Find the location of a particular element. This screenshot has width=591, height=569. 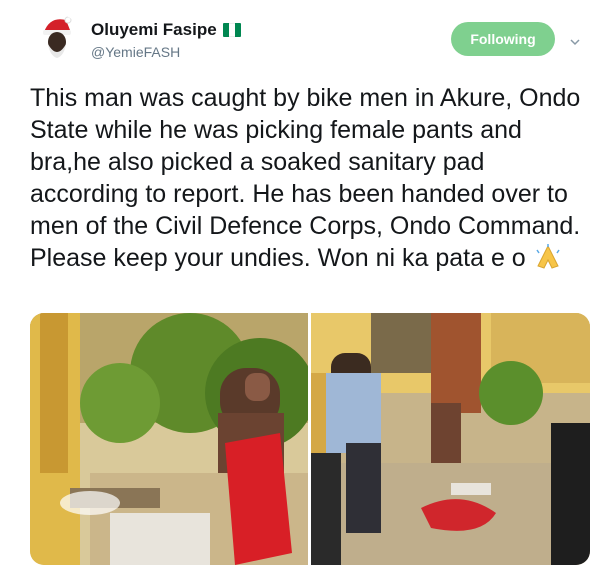

display-name: Oluyemi Fasipe is located at coordinates (166, 30).